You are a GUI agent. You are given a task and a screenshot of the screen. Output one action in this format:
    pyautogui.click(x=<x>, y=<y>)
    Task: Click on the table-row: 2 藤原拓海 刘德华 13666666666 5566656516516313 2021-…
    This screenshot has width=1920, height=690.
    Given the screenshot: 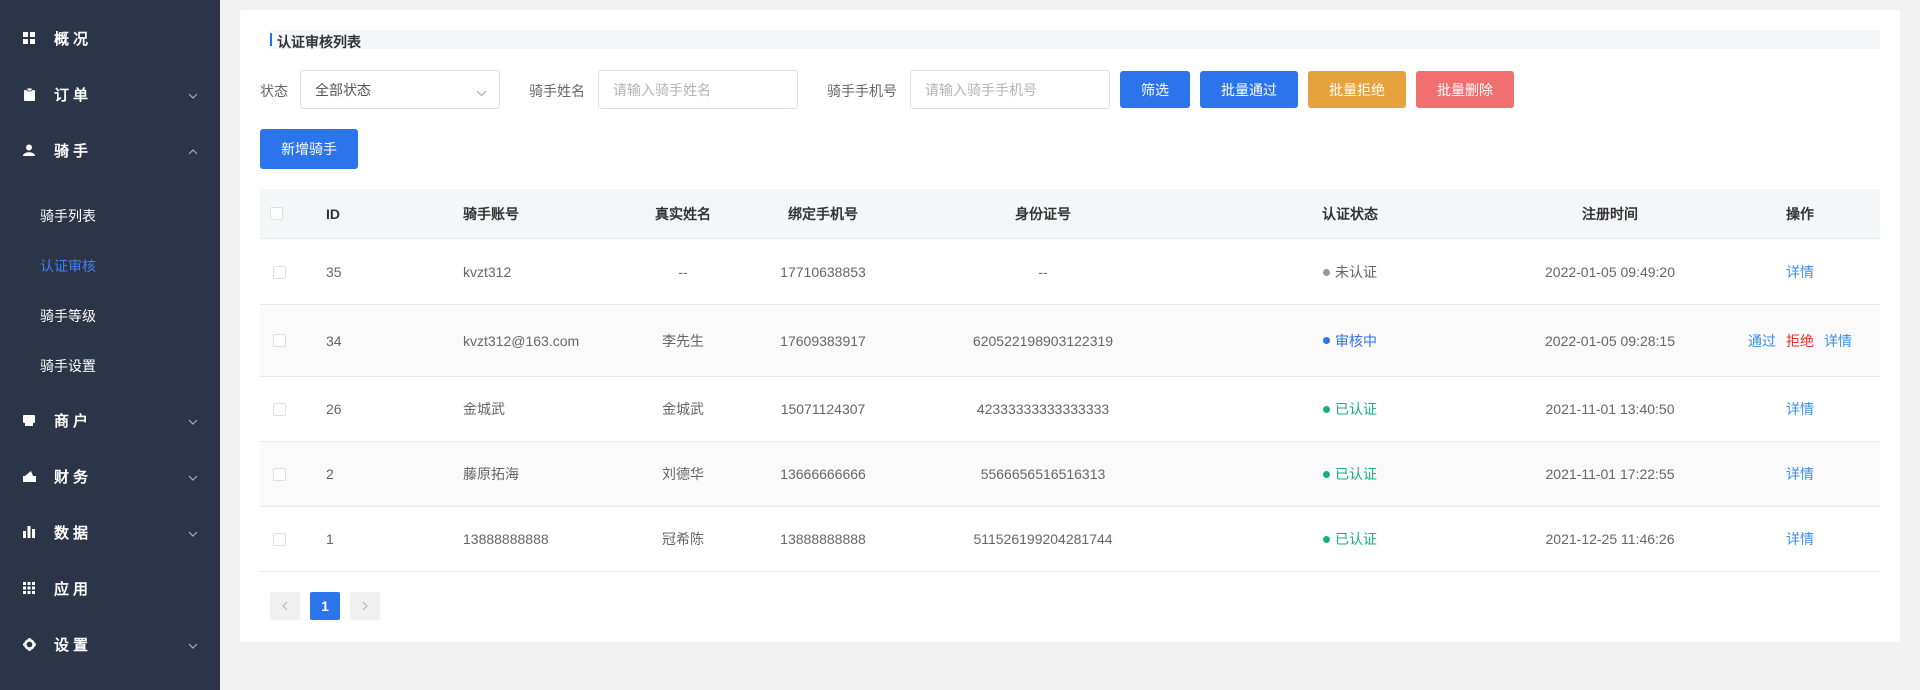 What is the action you would take?
    pyautogui.click(x=1070, y=474)
    